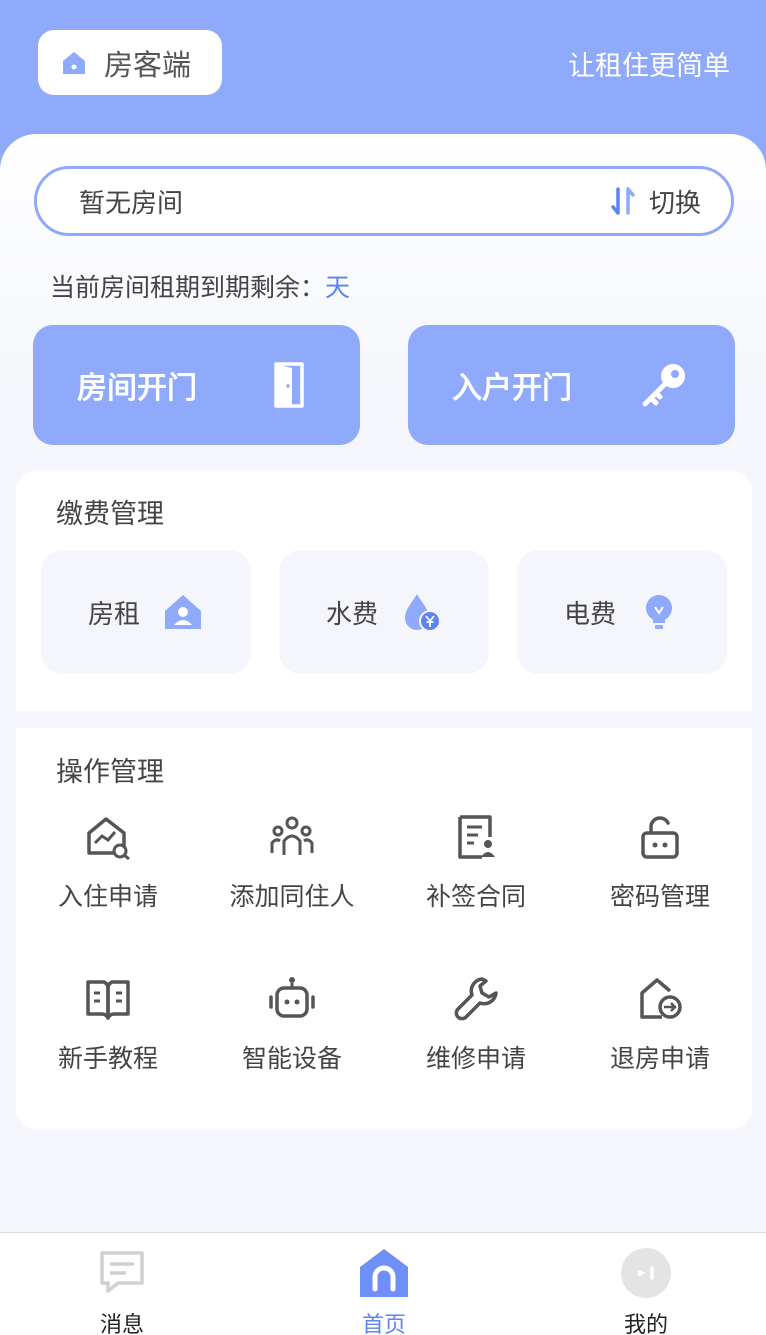  I want to click on add-cohabitant-button: 添加同住人, so click(292, 873).